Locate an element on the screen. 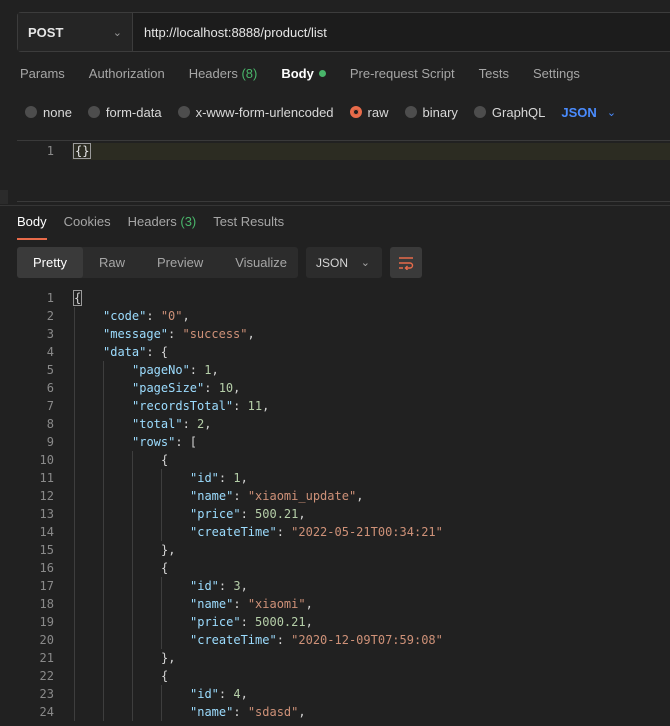 Image resolution: width=670 pixels, height=726 pixels. json-number: 4 is located at coordinates (237, 694).